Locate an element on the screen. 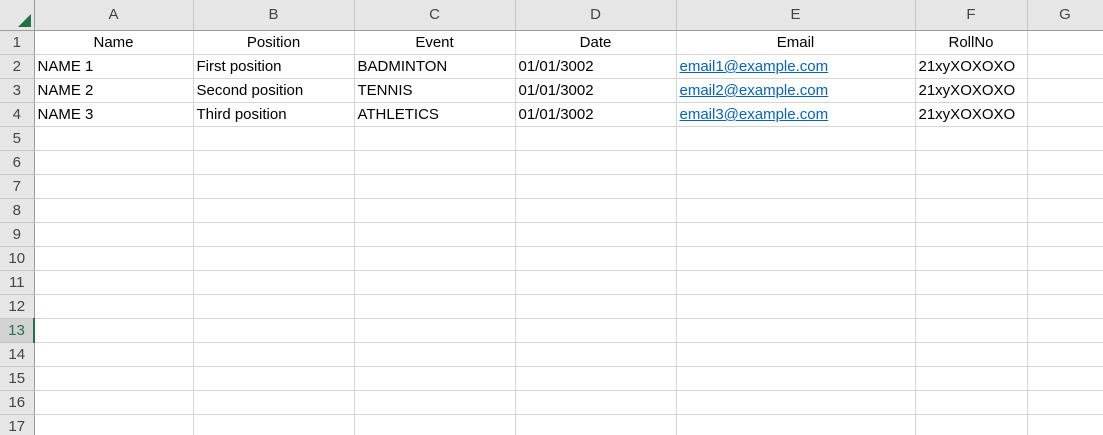  row-header: 5 is located at coordinates (17, 138).